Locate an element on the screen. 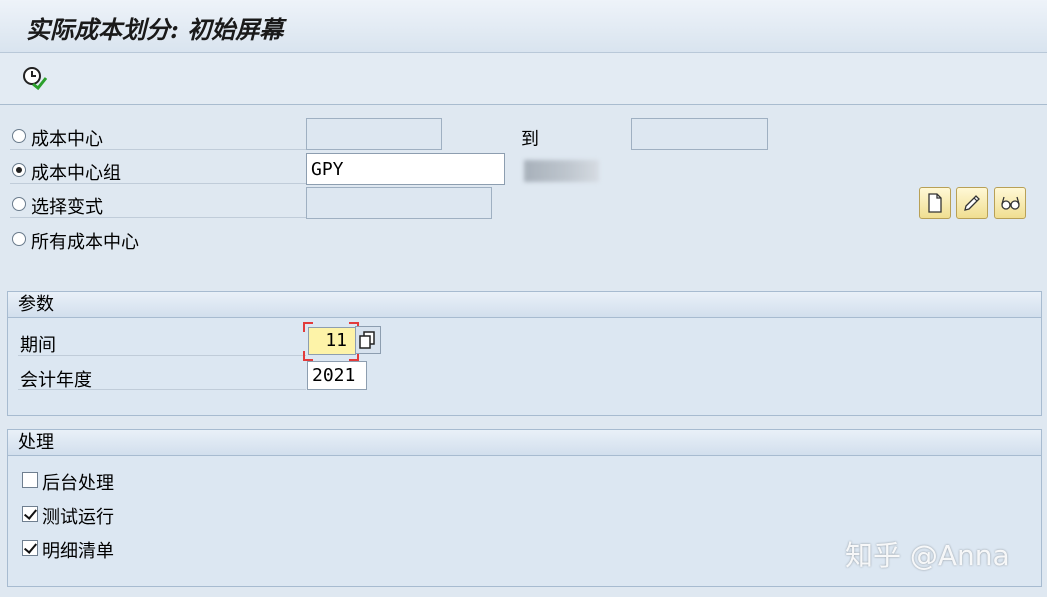 This screenshot has height=597, width=1047. window-title: 实际成本划分: 初始屏幕 is located at coordinates (155, 29).